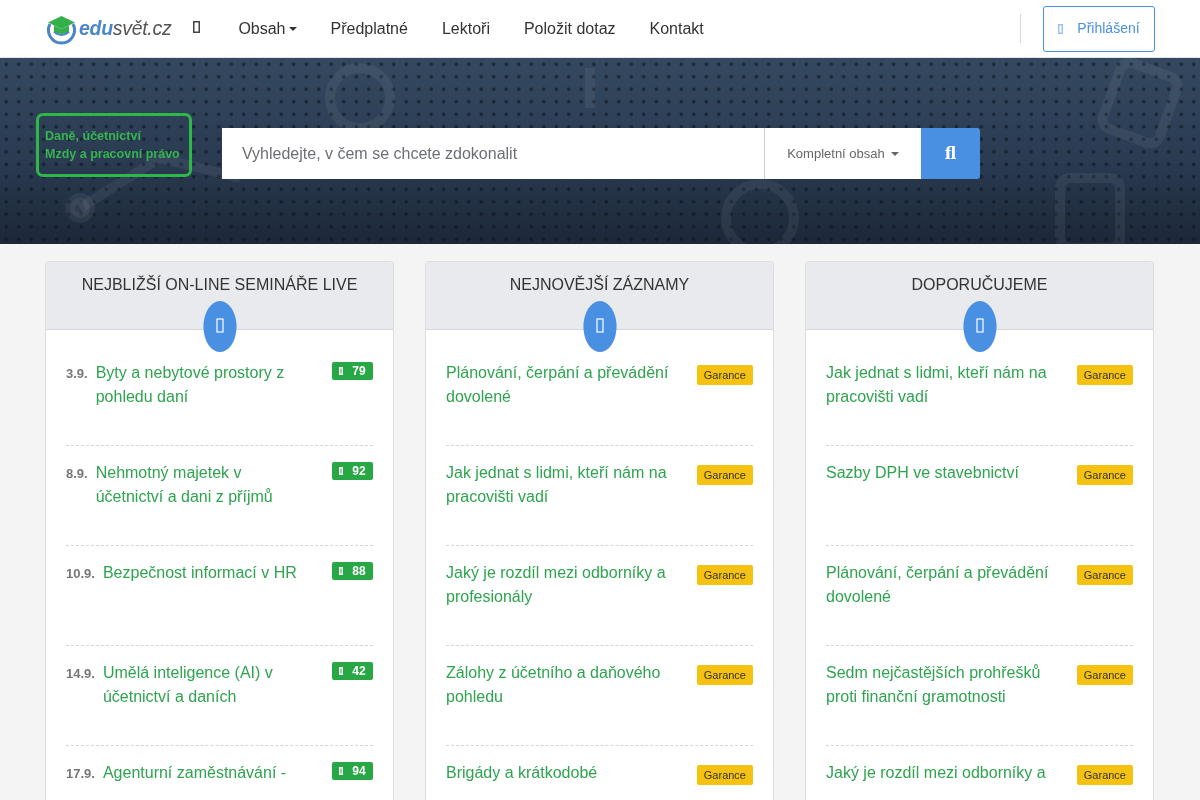 Image resolution: width=1200 pixels, height=800 pixels. Describe the element at coordinates (922, 473) in the screenshot. I see `course-link: Sazby DPH ve stavebnictví` at that location.